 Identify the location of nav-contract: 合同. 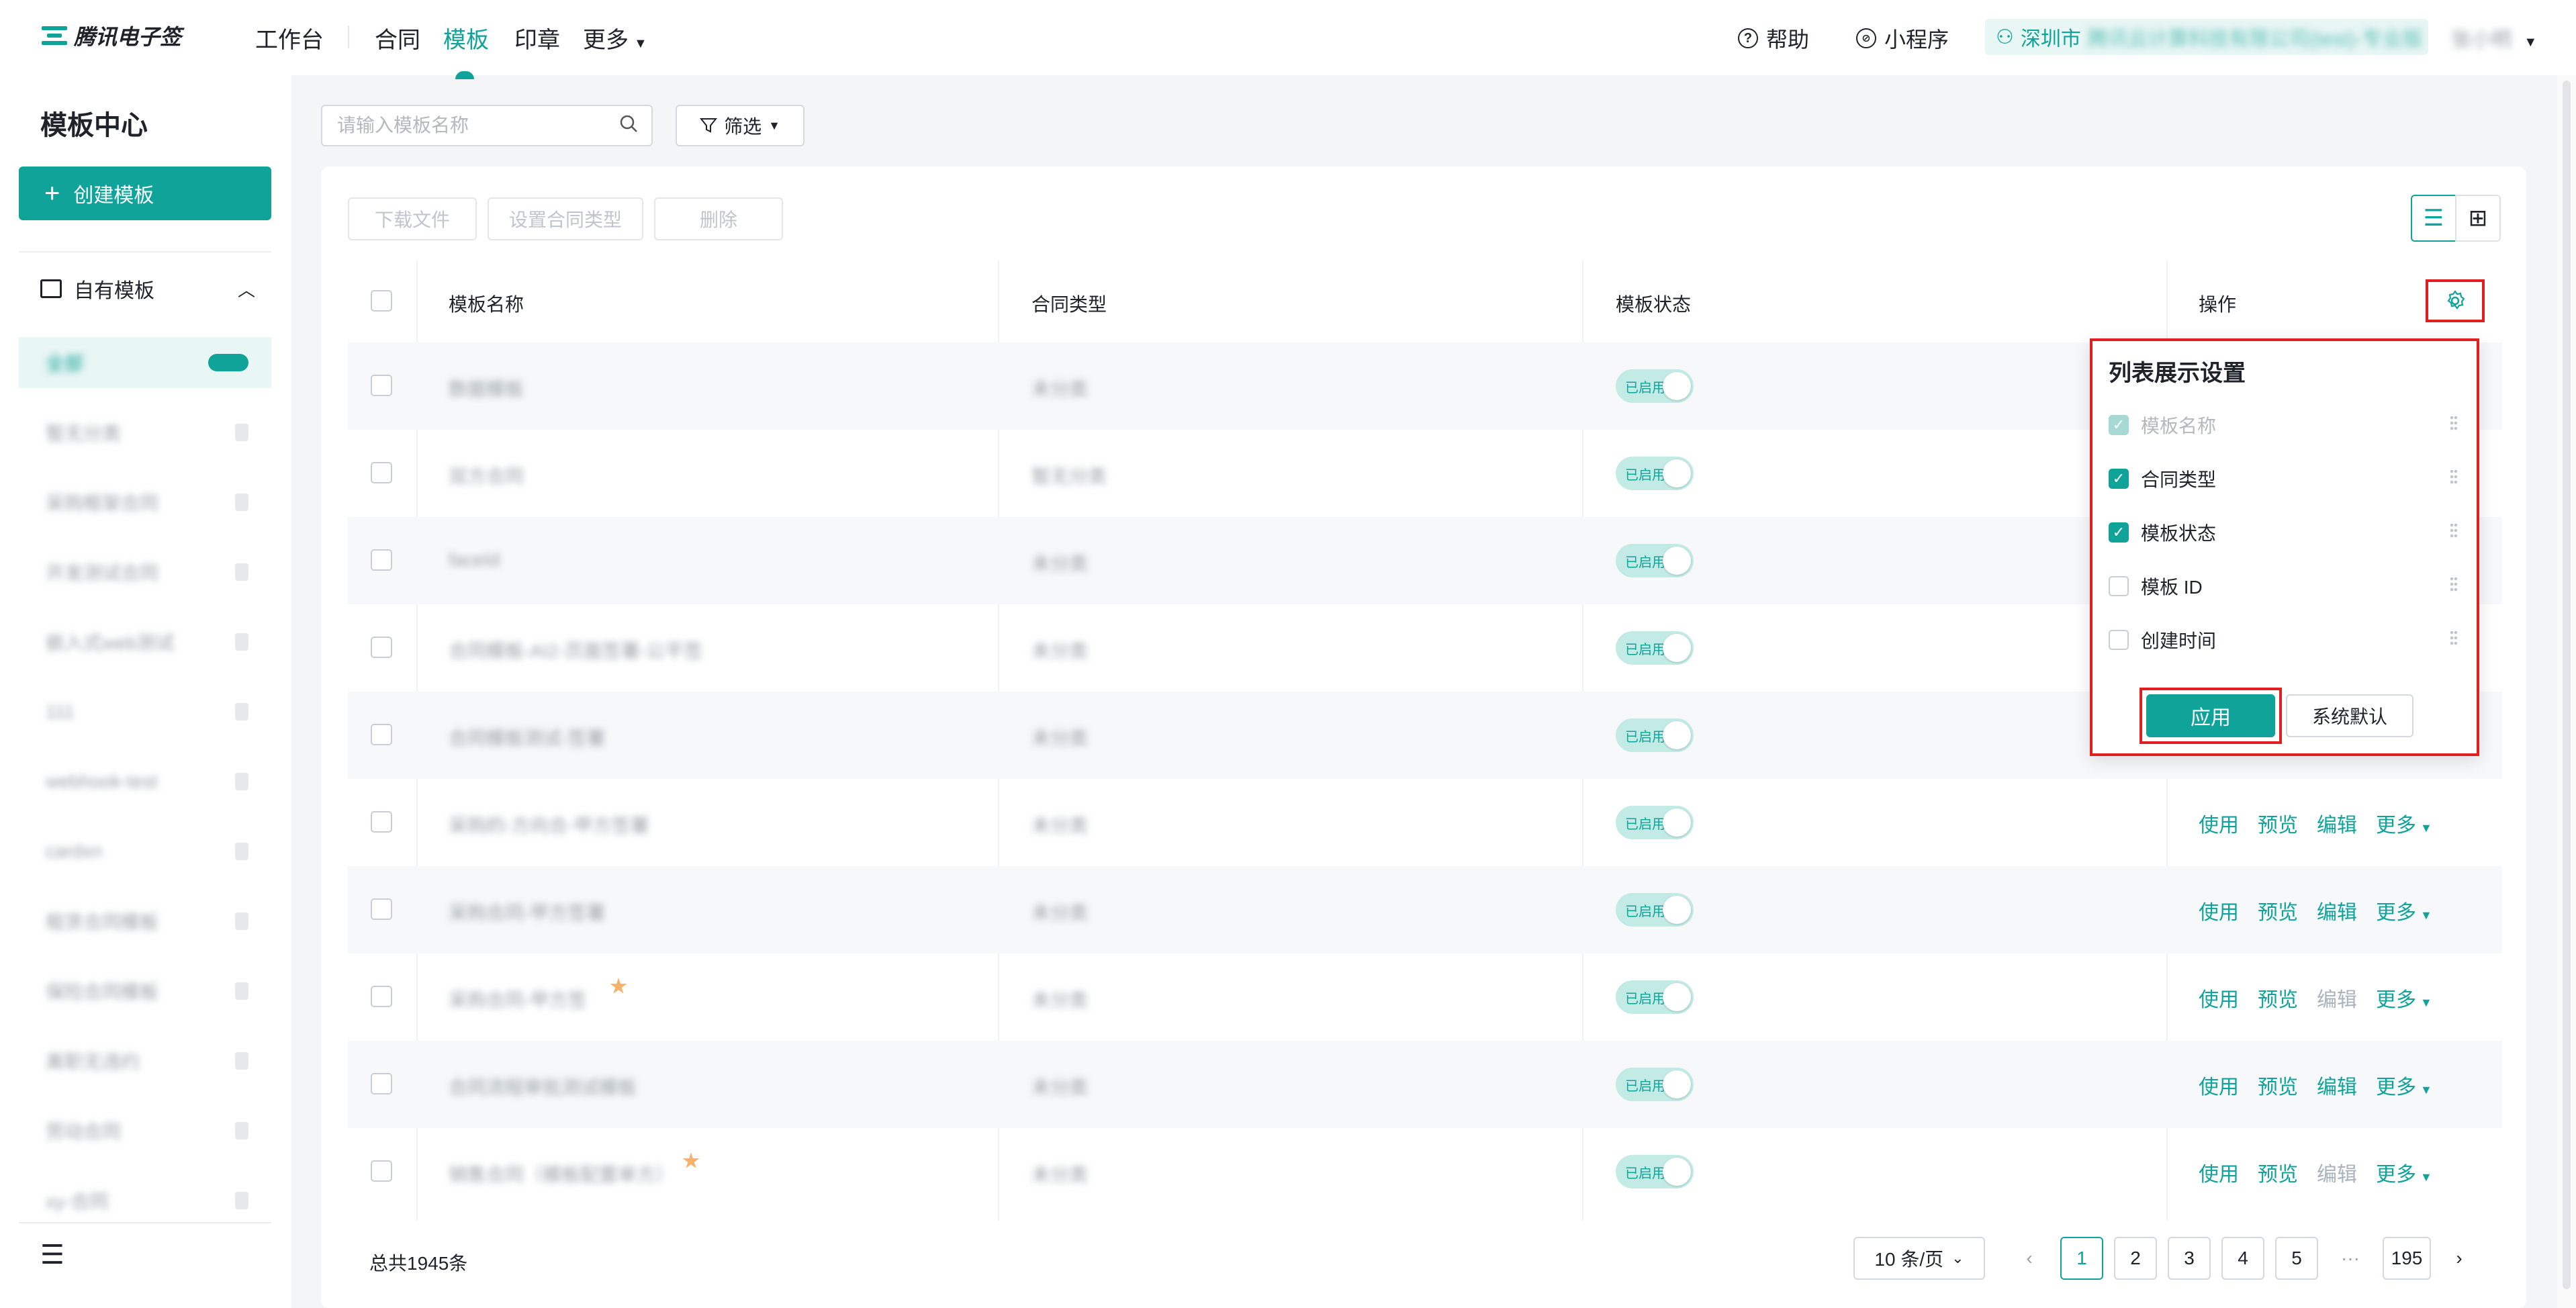
(397, 38).